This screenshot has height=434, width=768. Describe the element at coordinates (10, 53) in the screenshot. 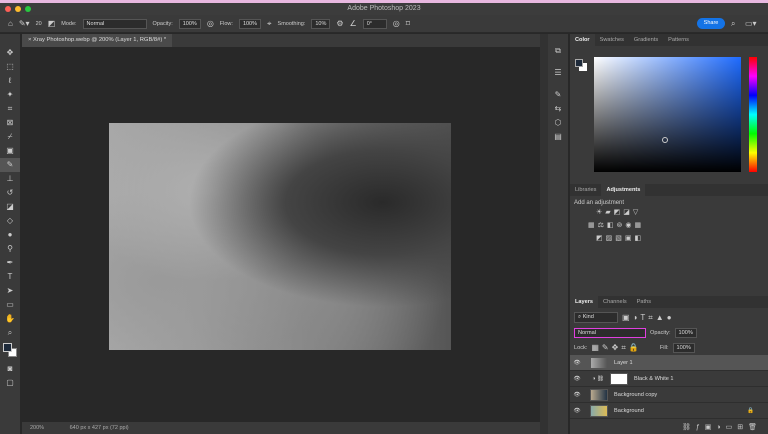

I see `move-tool-icon: ✥` at that location.